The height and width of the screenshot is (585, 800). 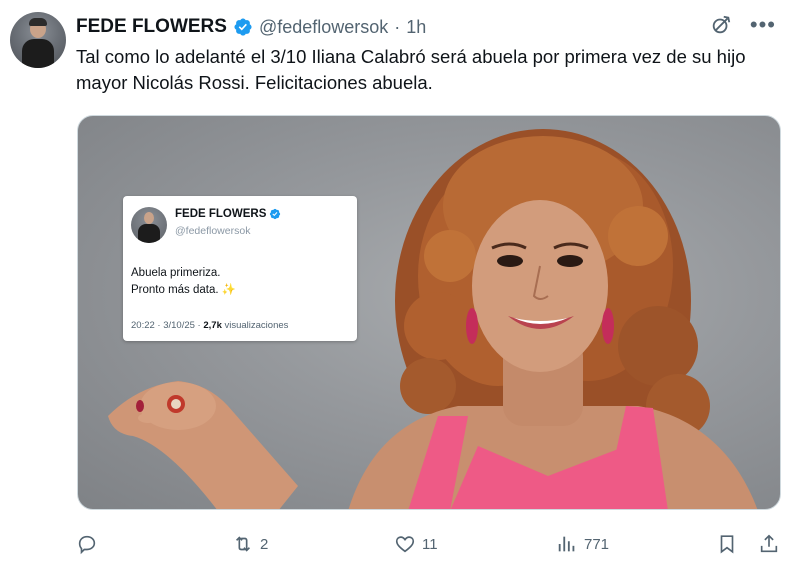 What do you see at coordinates (416, 544) in the screenshot?
I see `like-button: 11` at bounding box center [416, 544].